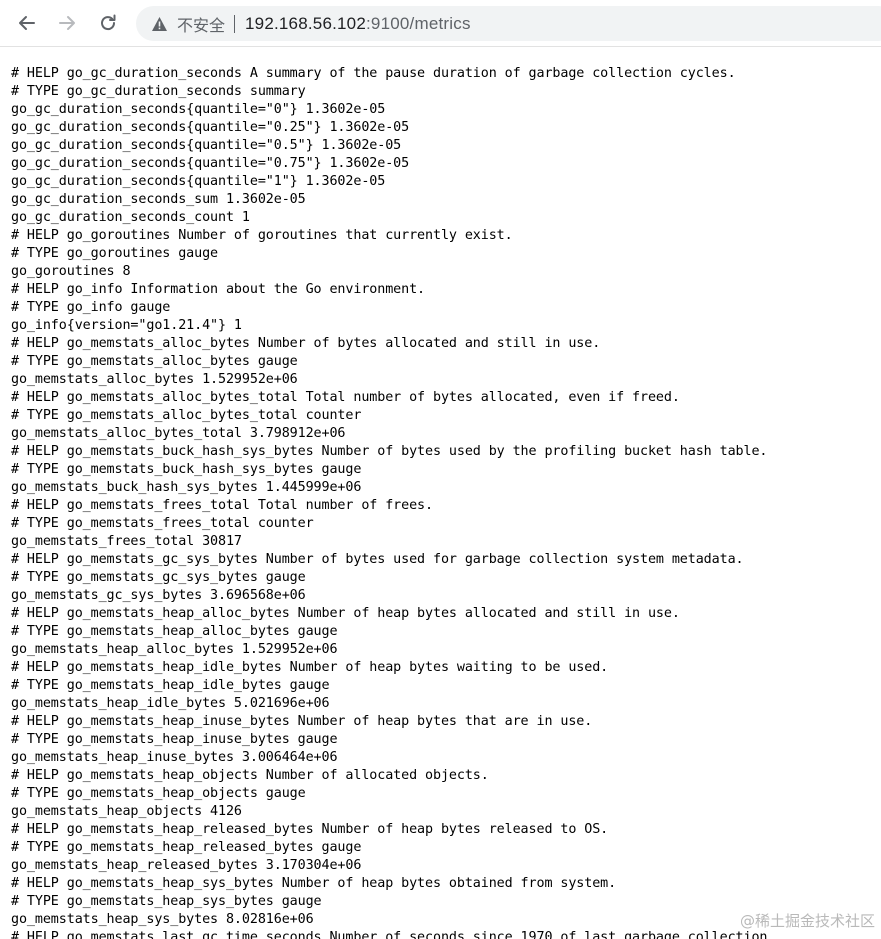 The image size is (881, 939). I want to click on omnibox-separator, so click(235, 23).